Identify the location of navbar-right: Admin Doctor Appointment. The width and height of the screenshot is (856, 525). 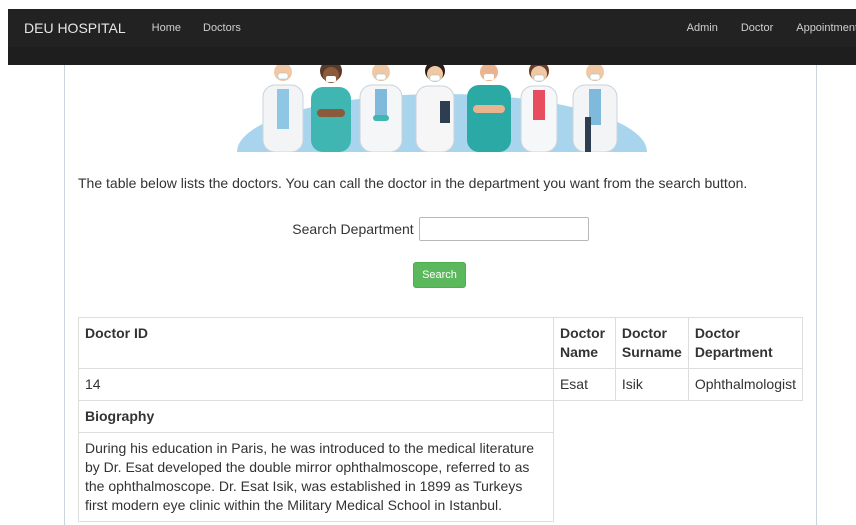
(760, 28).